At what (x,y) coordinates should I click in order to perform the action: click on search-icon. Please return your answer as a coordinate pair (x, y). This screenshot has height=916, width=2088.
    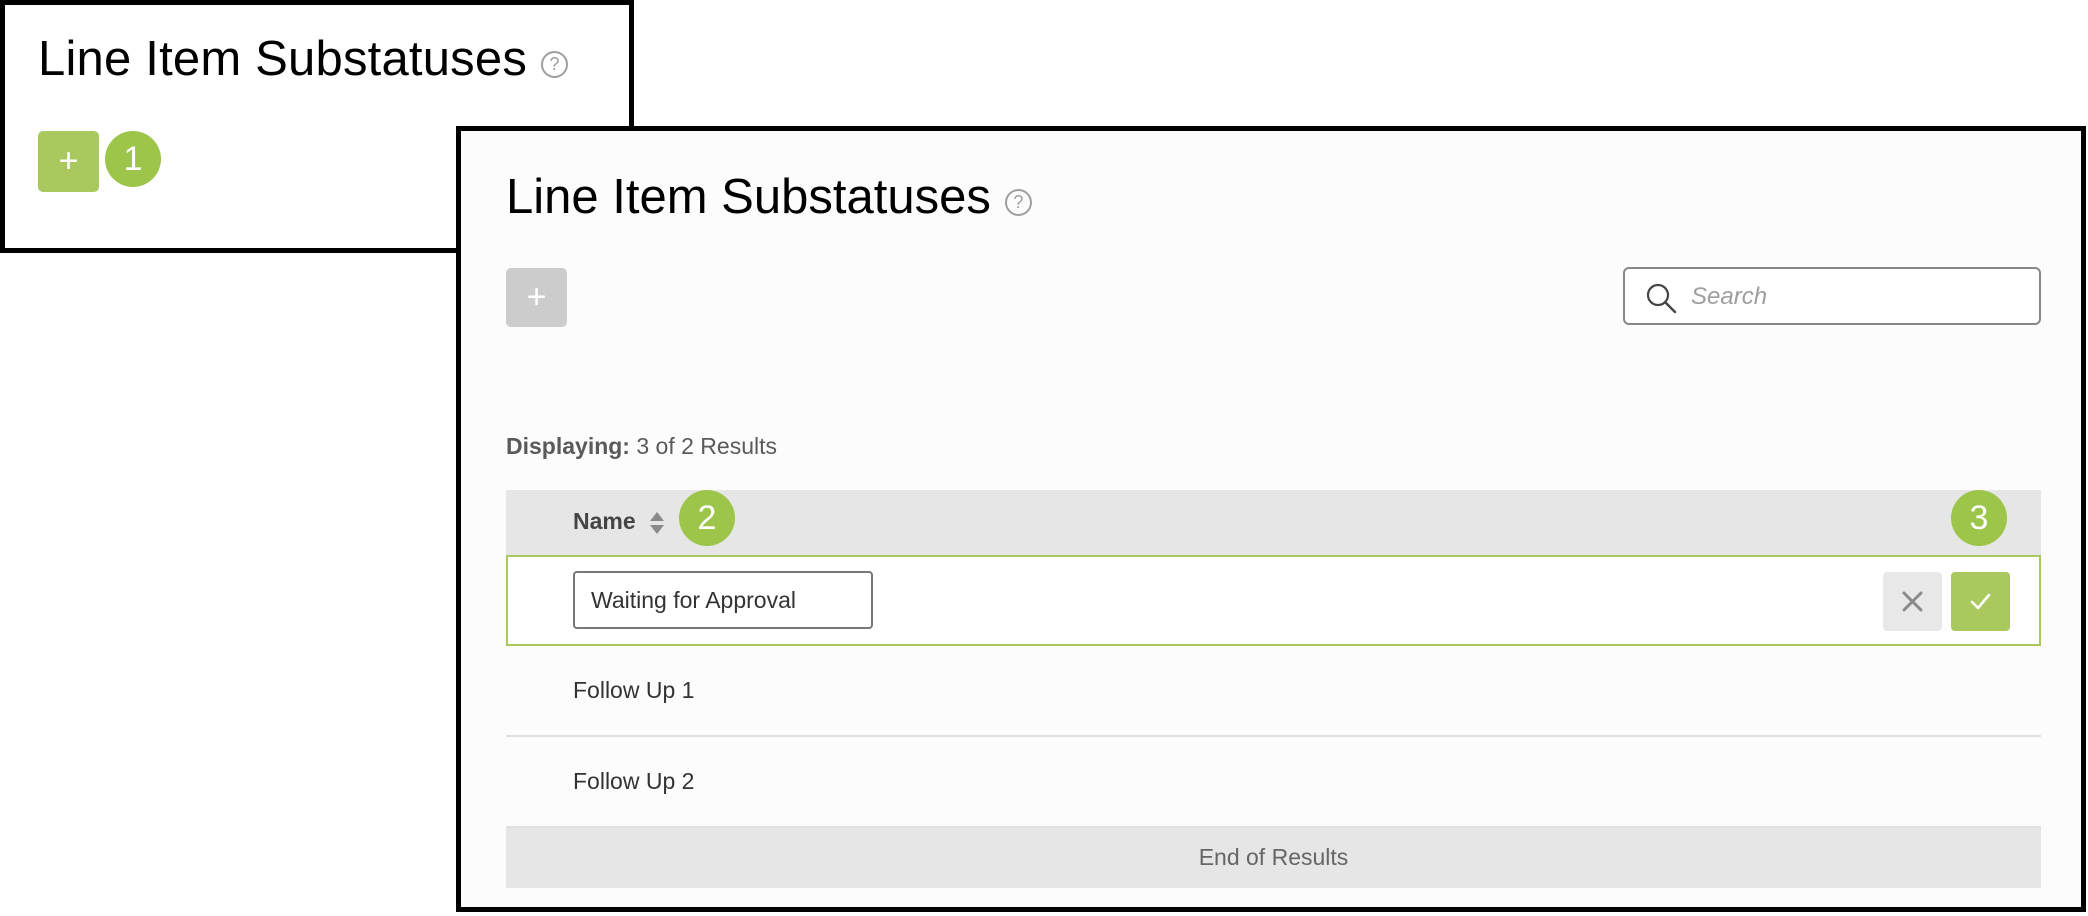
    Looking at the image, I should click on (1661, 298).